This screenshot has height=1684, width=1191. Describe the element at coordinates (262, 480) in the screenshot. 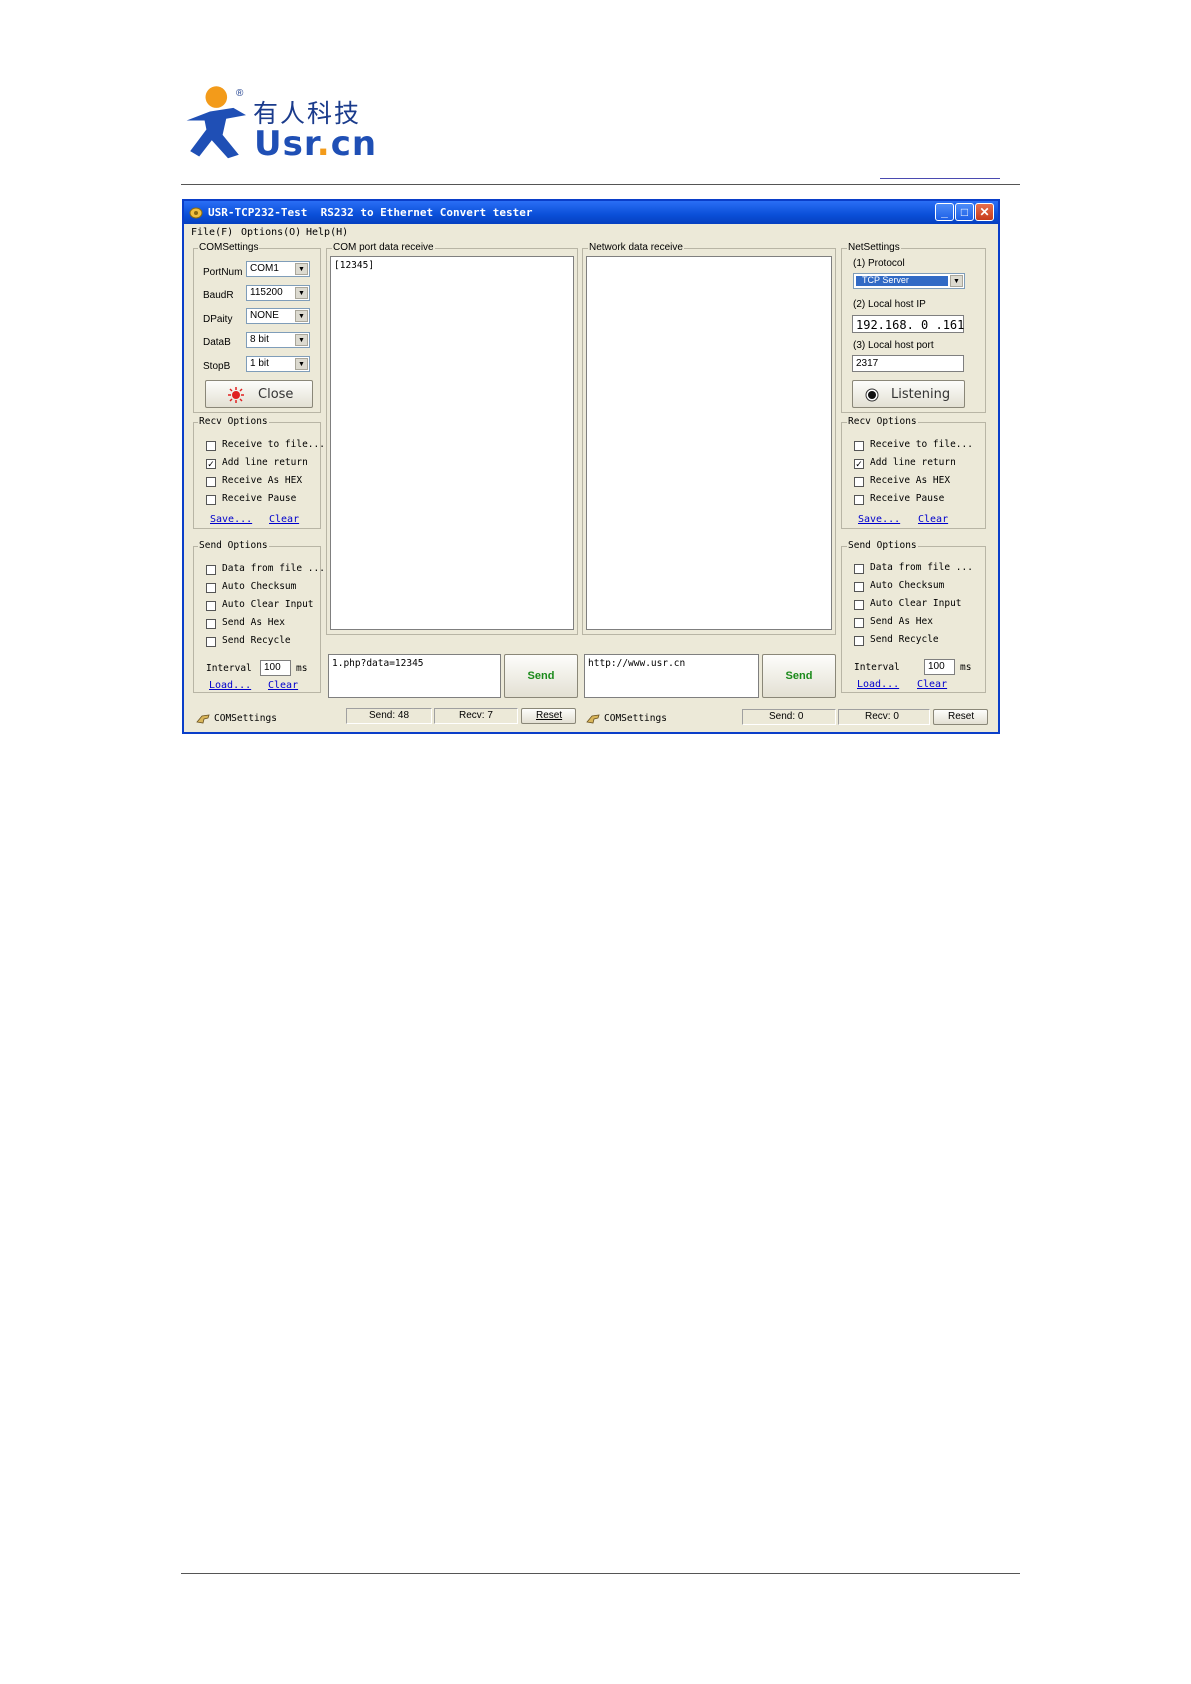

I see `recv-as-hex-label: Receive As HEX` at that location.